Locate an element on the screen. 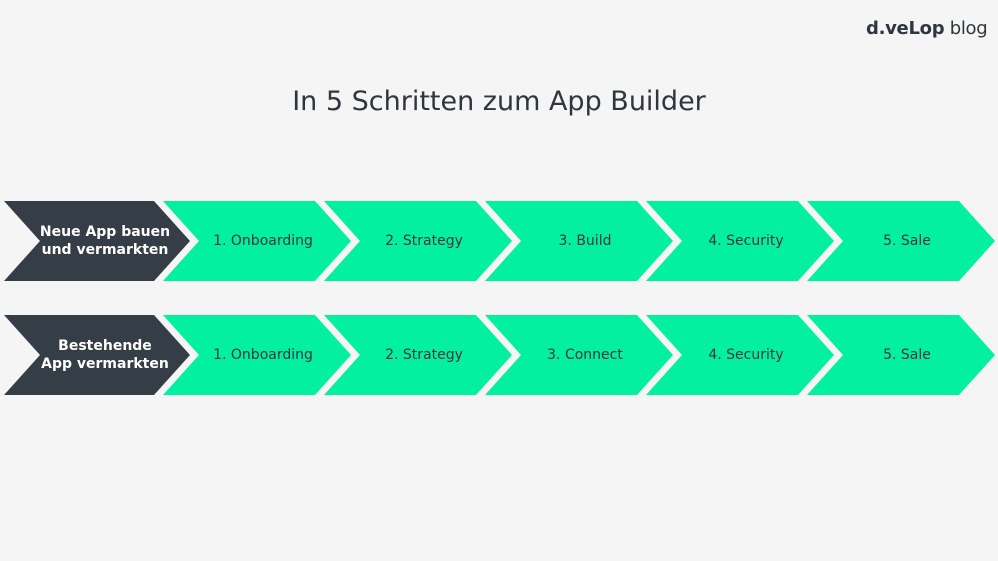 The image size is (998, 561). logo-brand: d.veLop is located at coordinates (905, 28).